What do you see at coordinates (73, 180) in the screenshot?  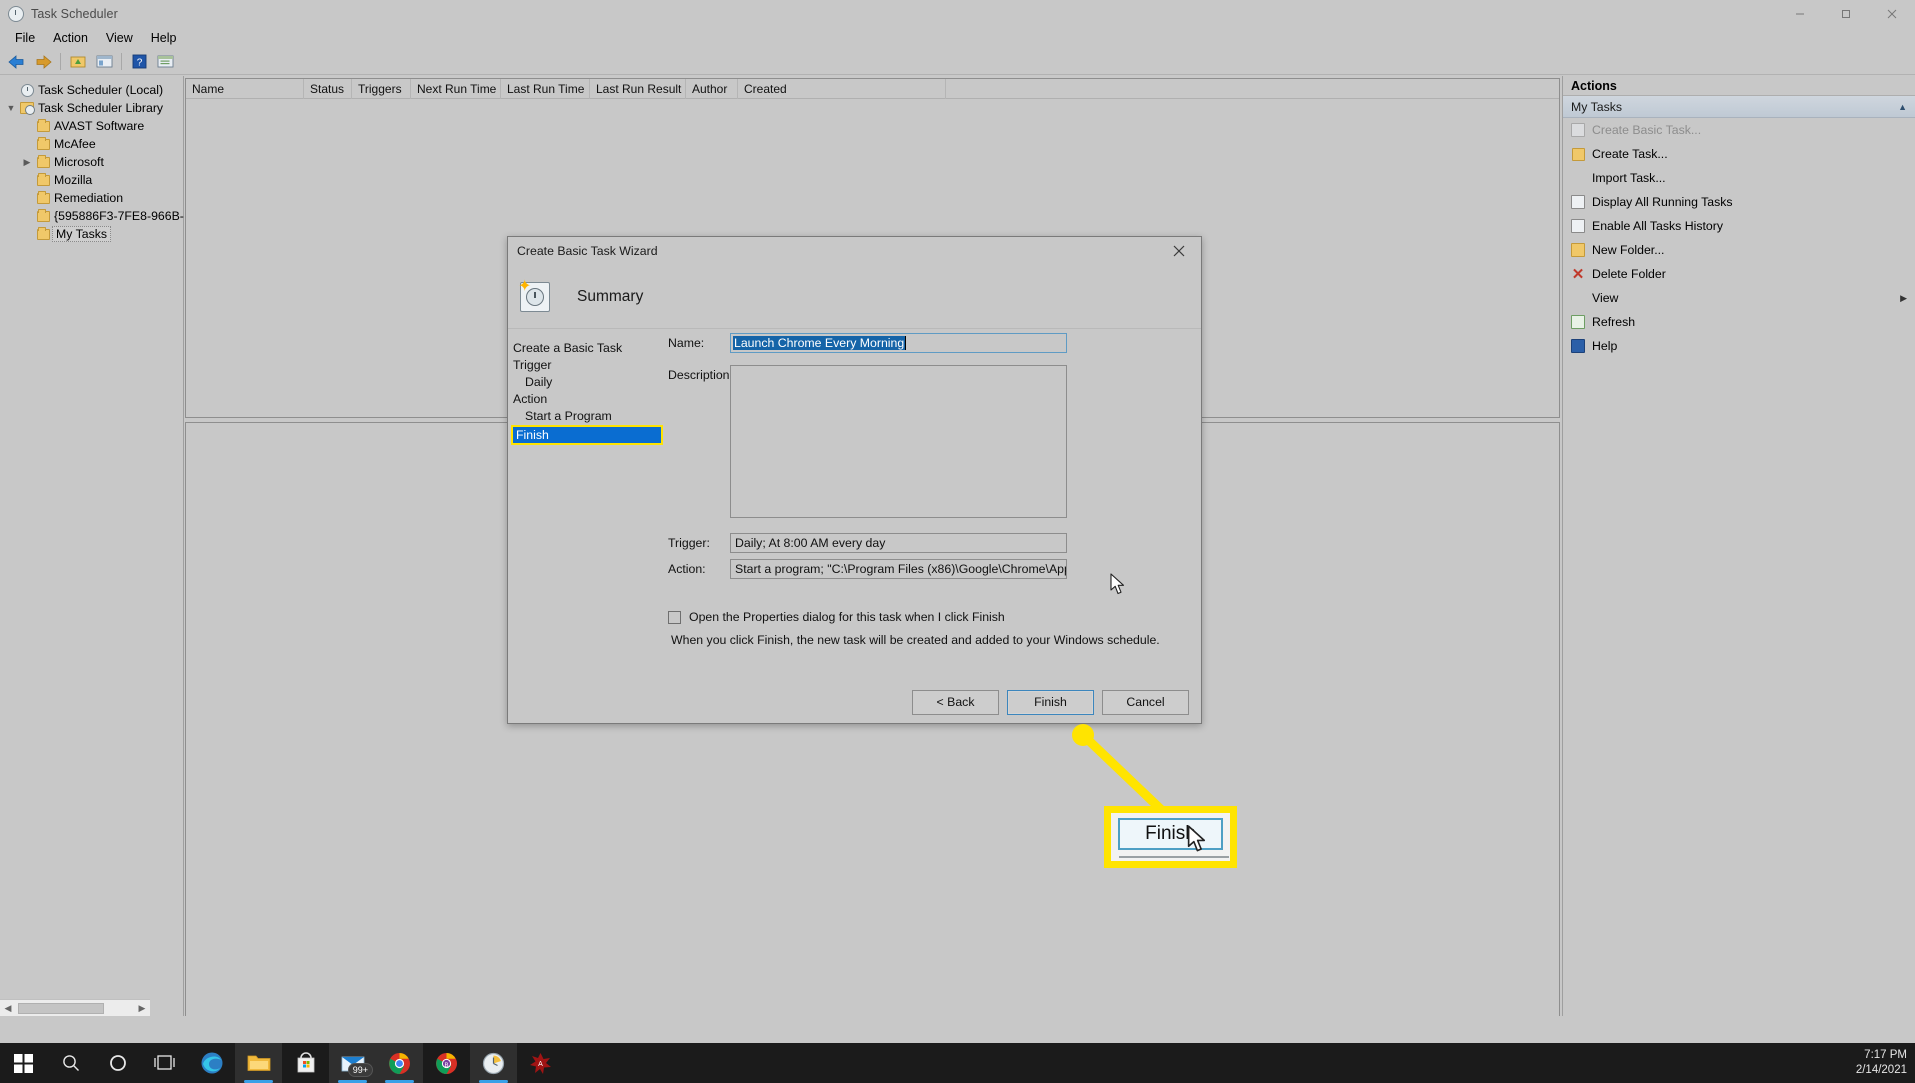 I see `tree-node-label: Mozilla` at bounding box center [73, 180].